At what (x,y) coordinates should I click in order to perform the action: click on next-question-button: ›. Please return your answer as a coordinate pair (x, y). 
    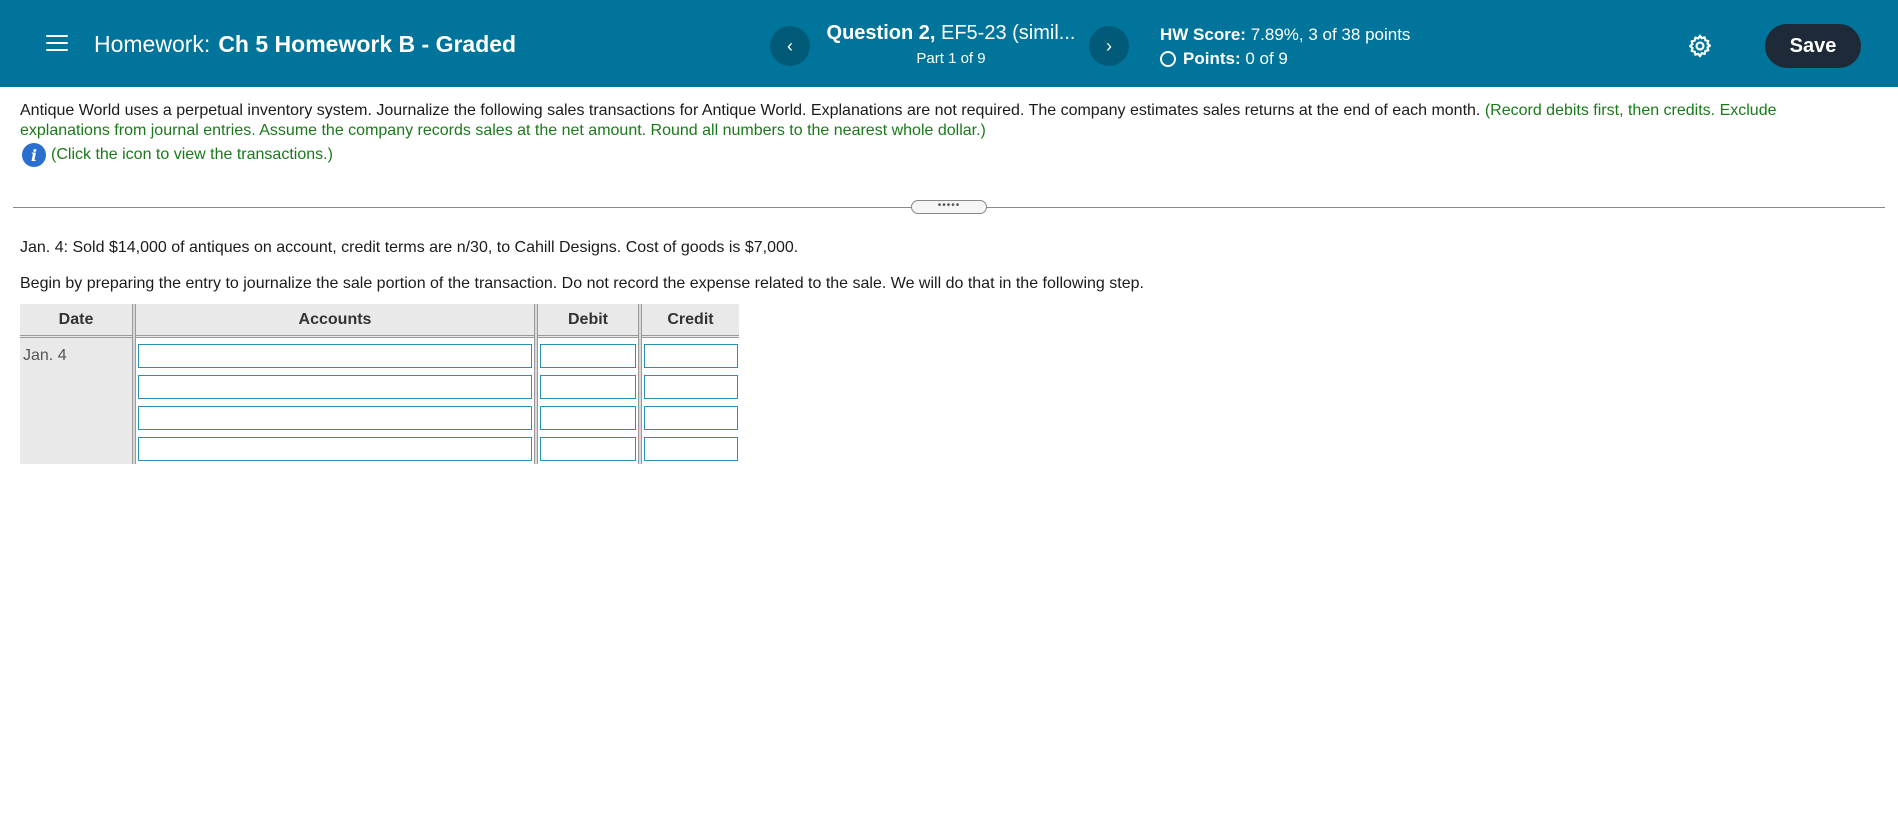
    Looking at the image, I should click on (1109, 46).